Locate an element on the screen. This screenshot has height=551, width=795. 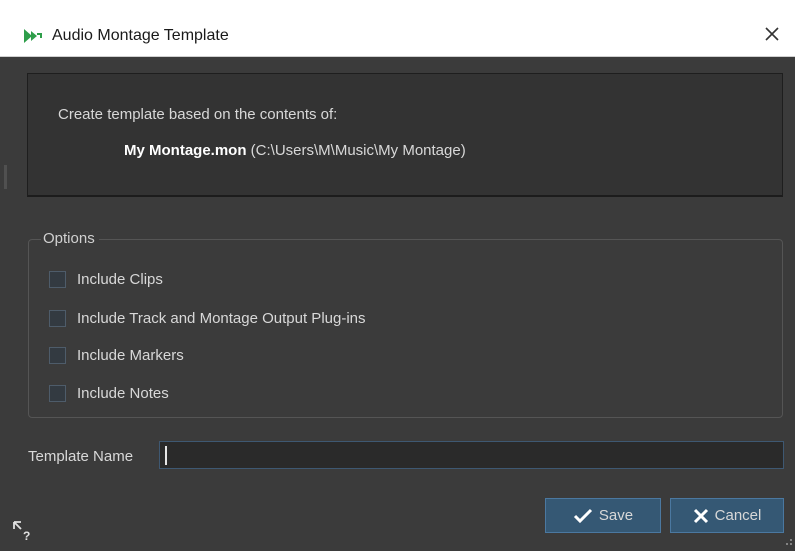
whats-this-help-icon: ? is located at coordinates (23, 531).